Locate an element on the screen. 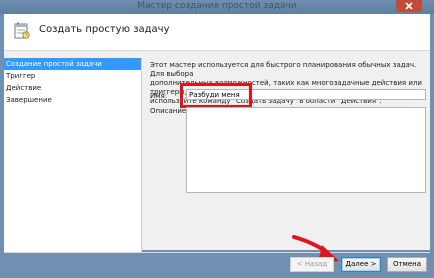 This screenshot has height=278, width=434. description-label: Описание: is located at coordinates (169, 111).